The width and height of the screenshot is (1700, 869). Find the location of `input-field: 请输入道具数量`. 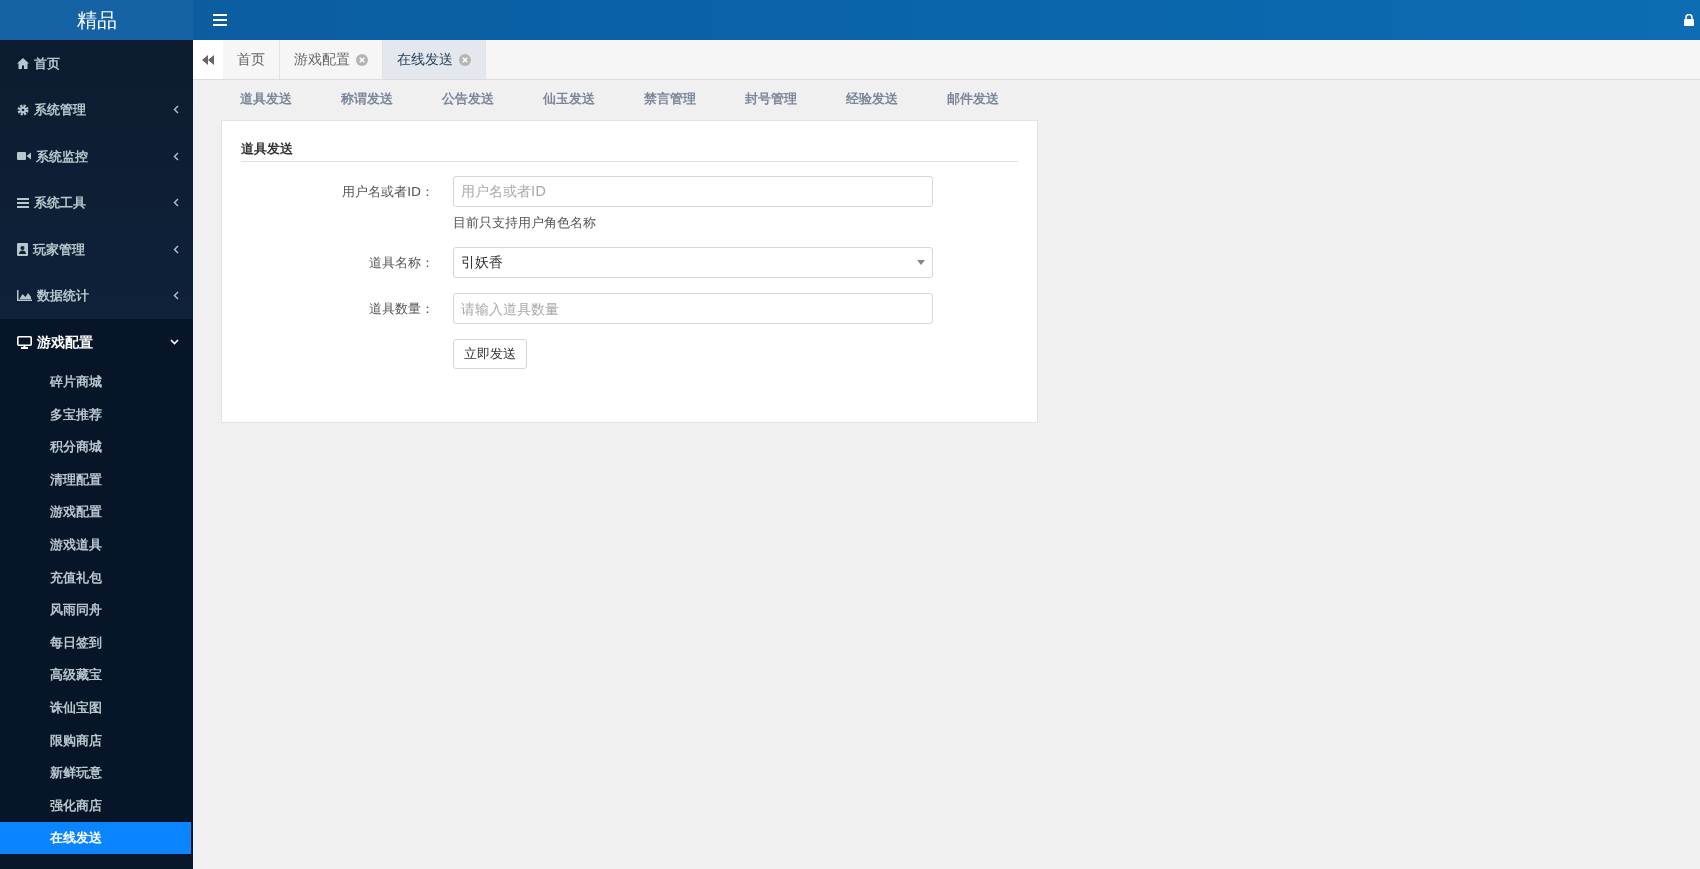

input-field: 请输入道具数量 is located at coordinates (693, 308).